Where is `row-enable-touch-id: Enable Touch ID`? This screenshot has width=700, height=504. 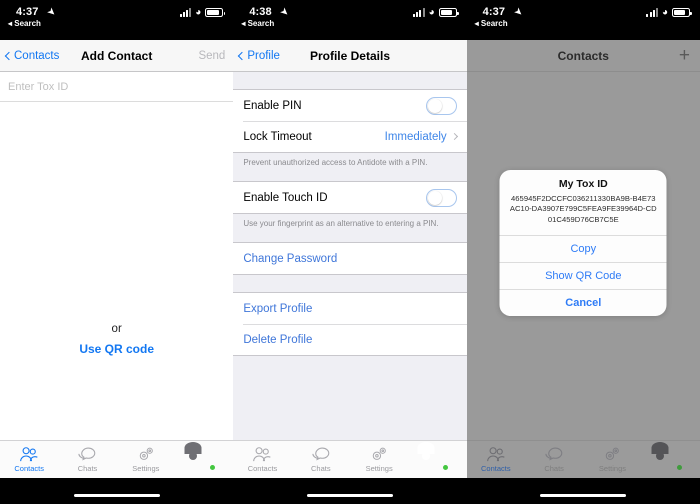 row-enable-touch-id: Enable Touch ID is located at coordinates (350, 197).